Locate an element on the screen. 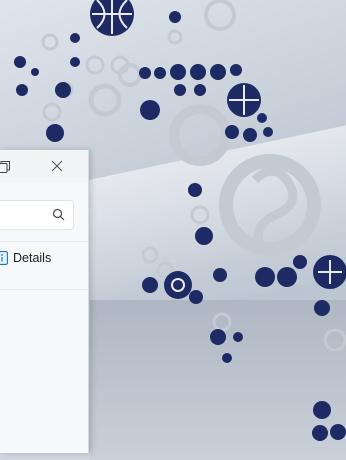 This screenshot has width=346, height=460. details-button: Details is located at coordinates (25, 258).